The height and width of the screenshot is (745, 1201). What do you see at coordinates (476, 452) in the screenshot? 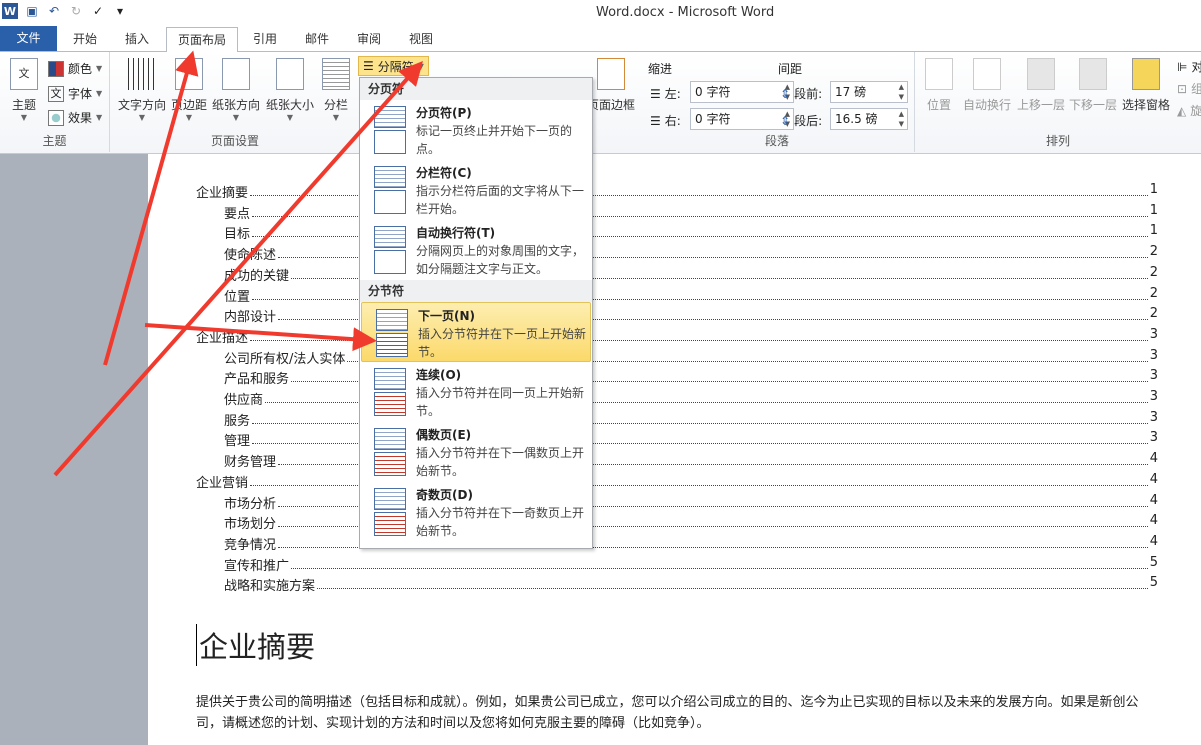
I see `menu-item-even-page: 偶数页(E) 插入分节符并在下一偶数页上开始新节。` at bounding box center [476, 452].